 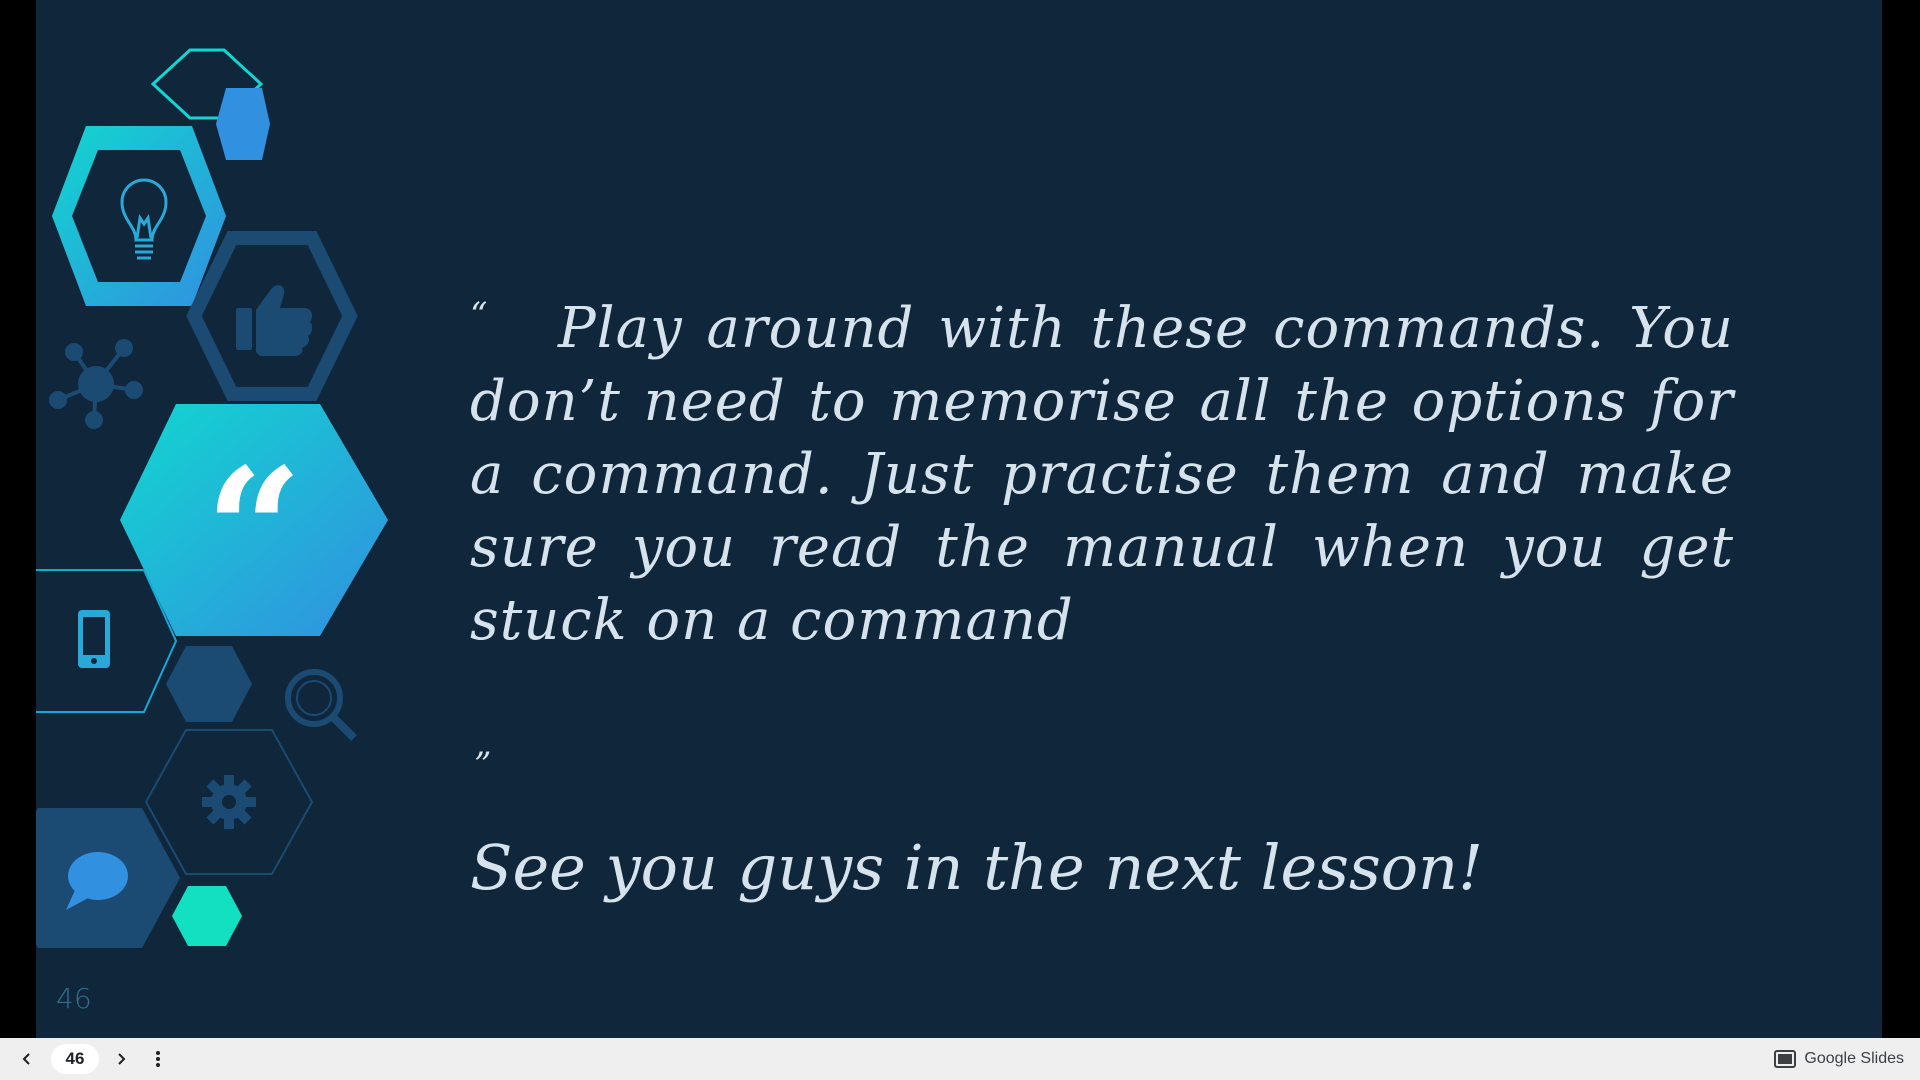 What do you see at coordinates (1854, 1058) in the screenshot?
I see `brand-label: Google Slides` at bounding box center [1854, 1058].